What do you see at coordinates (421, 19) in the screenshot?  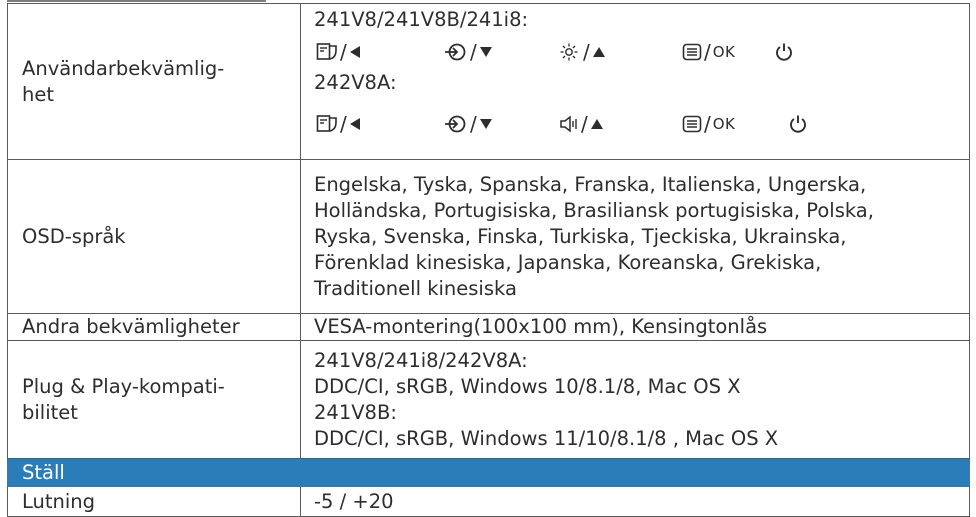 I see `model-group-1: 241V8/241V8B/241i8:` at bounding box center [421, 19].